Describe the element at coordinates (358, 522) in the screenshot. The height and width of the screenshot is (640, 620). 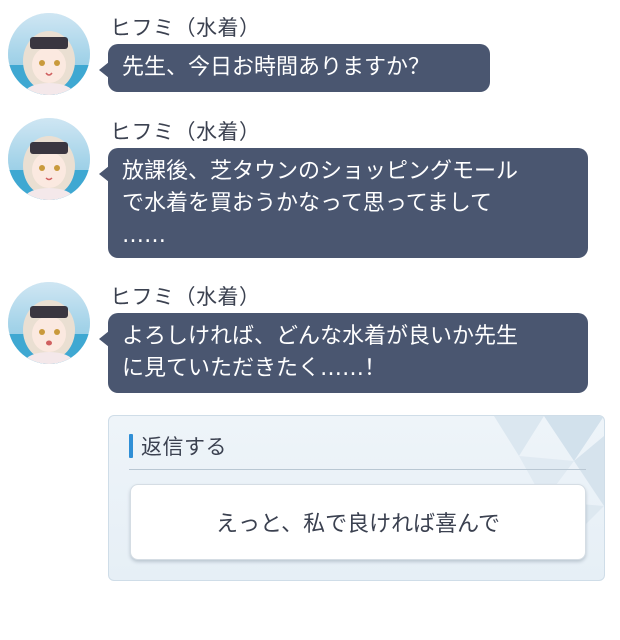
I see `reply-option-button: えっと、私で良ければ喜んで` at that location.